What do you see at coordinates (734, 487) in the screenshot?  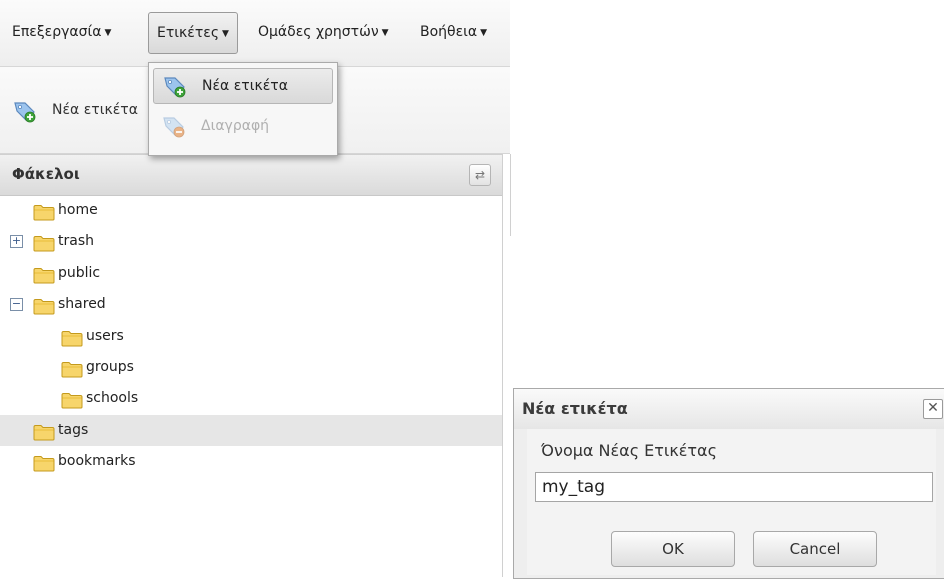 I see `tag-name-input` at bounding box center [734, 487].